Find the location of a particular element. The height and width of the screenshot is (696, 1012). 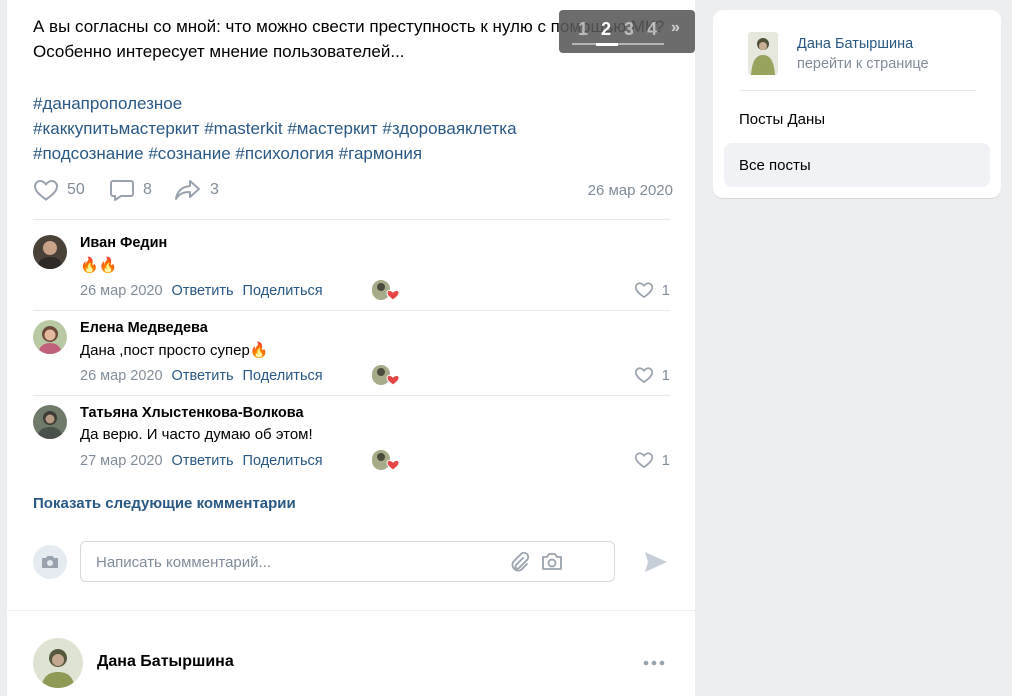

comment-text: 🔥🔥 is located at coordinates (98, 265).